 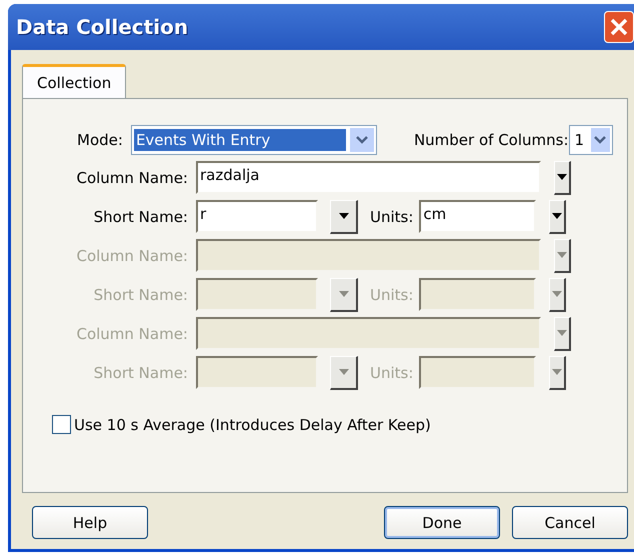 What do you see at coordinates (590, 140) in the screenshot?
I see `columns-count-dropdown: 1` at bounding box center [590, 140].